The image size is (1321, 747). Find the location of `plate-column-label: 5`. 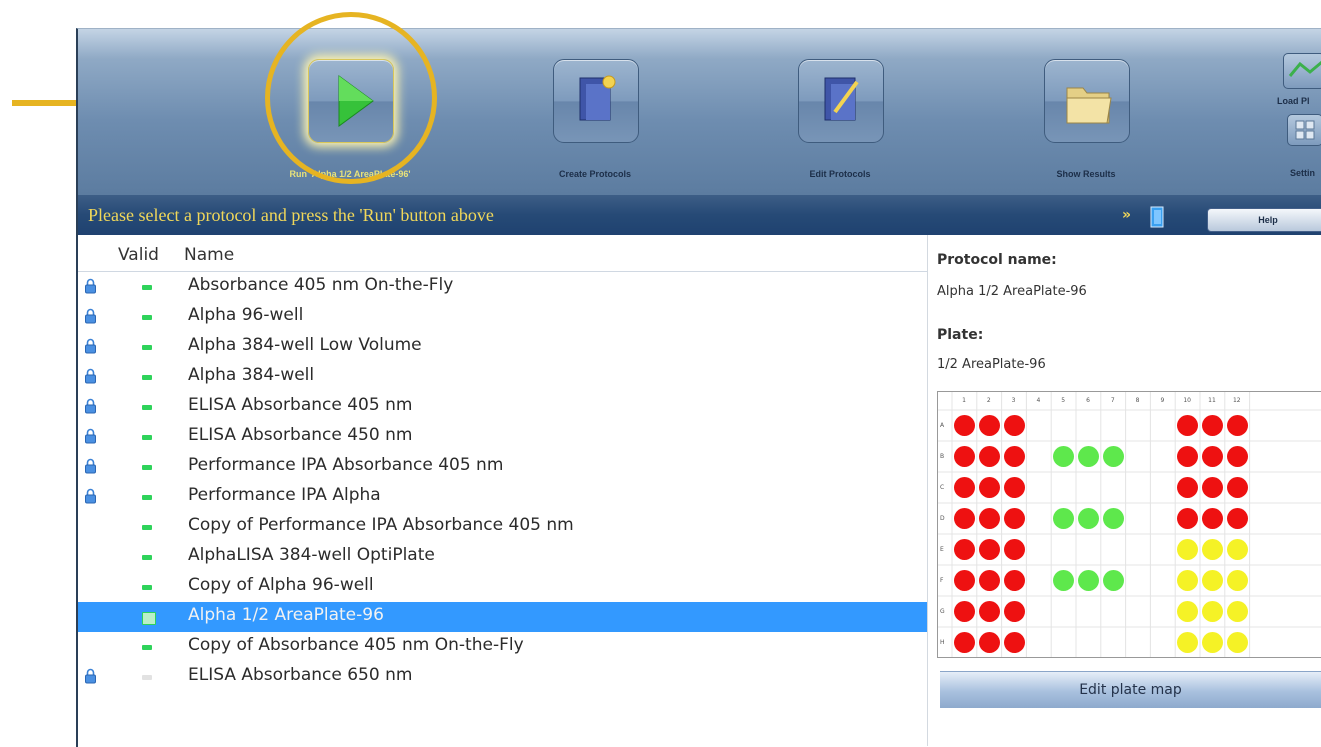

plate-column-label: 5 is located at coordinates (1063, 400).